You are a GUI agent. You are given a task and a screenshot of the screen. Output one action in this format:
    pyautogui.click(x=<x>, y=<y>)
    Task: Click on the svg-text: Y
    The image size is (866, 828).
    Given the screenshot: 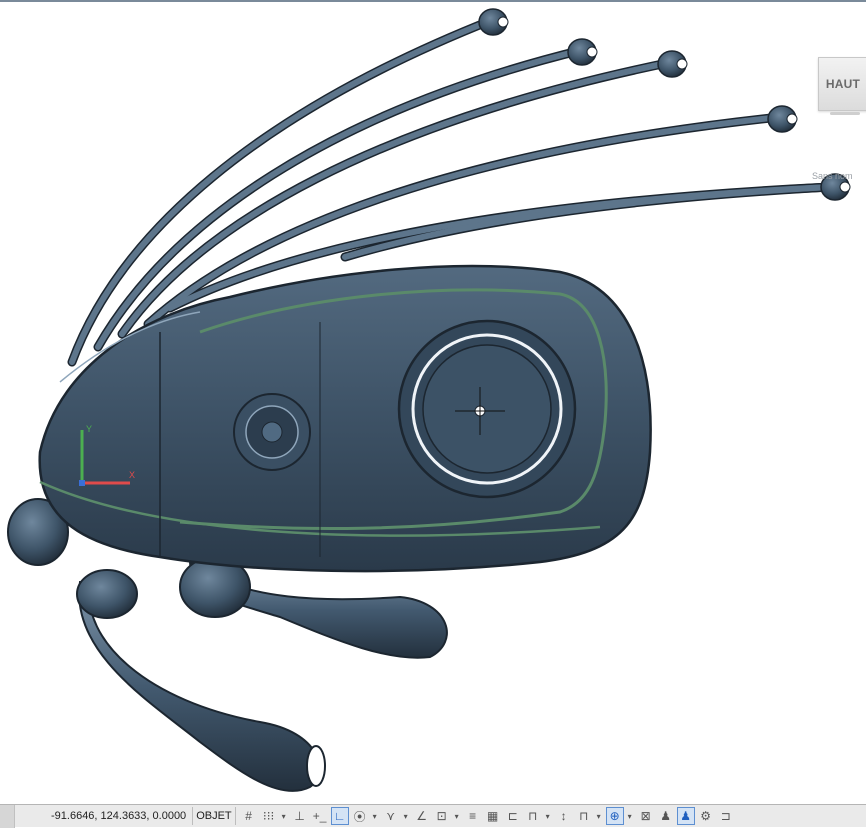 What is the action you would take?
    pyautogui.click(x=89, y=429)
    